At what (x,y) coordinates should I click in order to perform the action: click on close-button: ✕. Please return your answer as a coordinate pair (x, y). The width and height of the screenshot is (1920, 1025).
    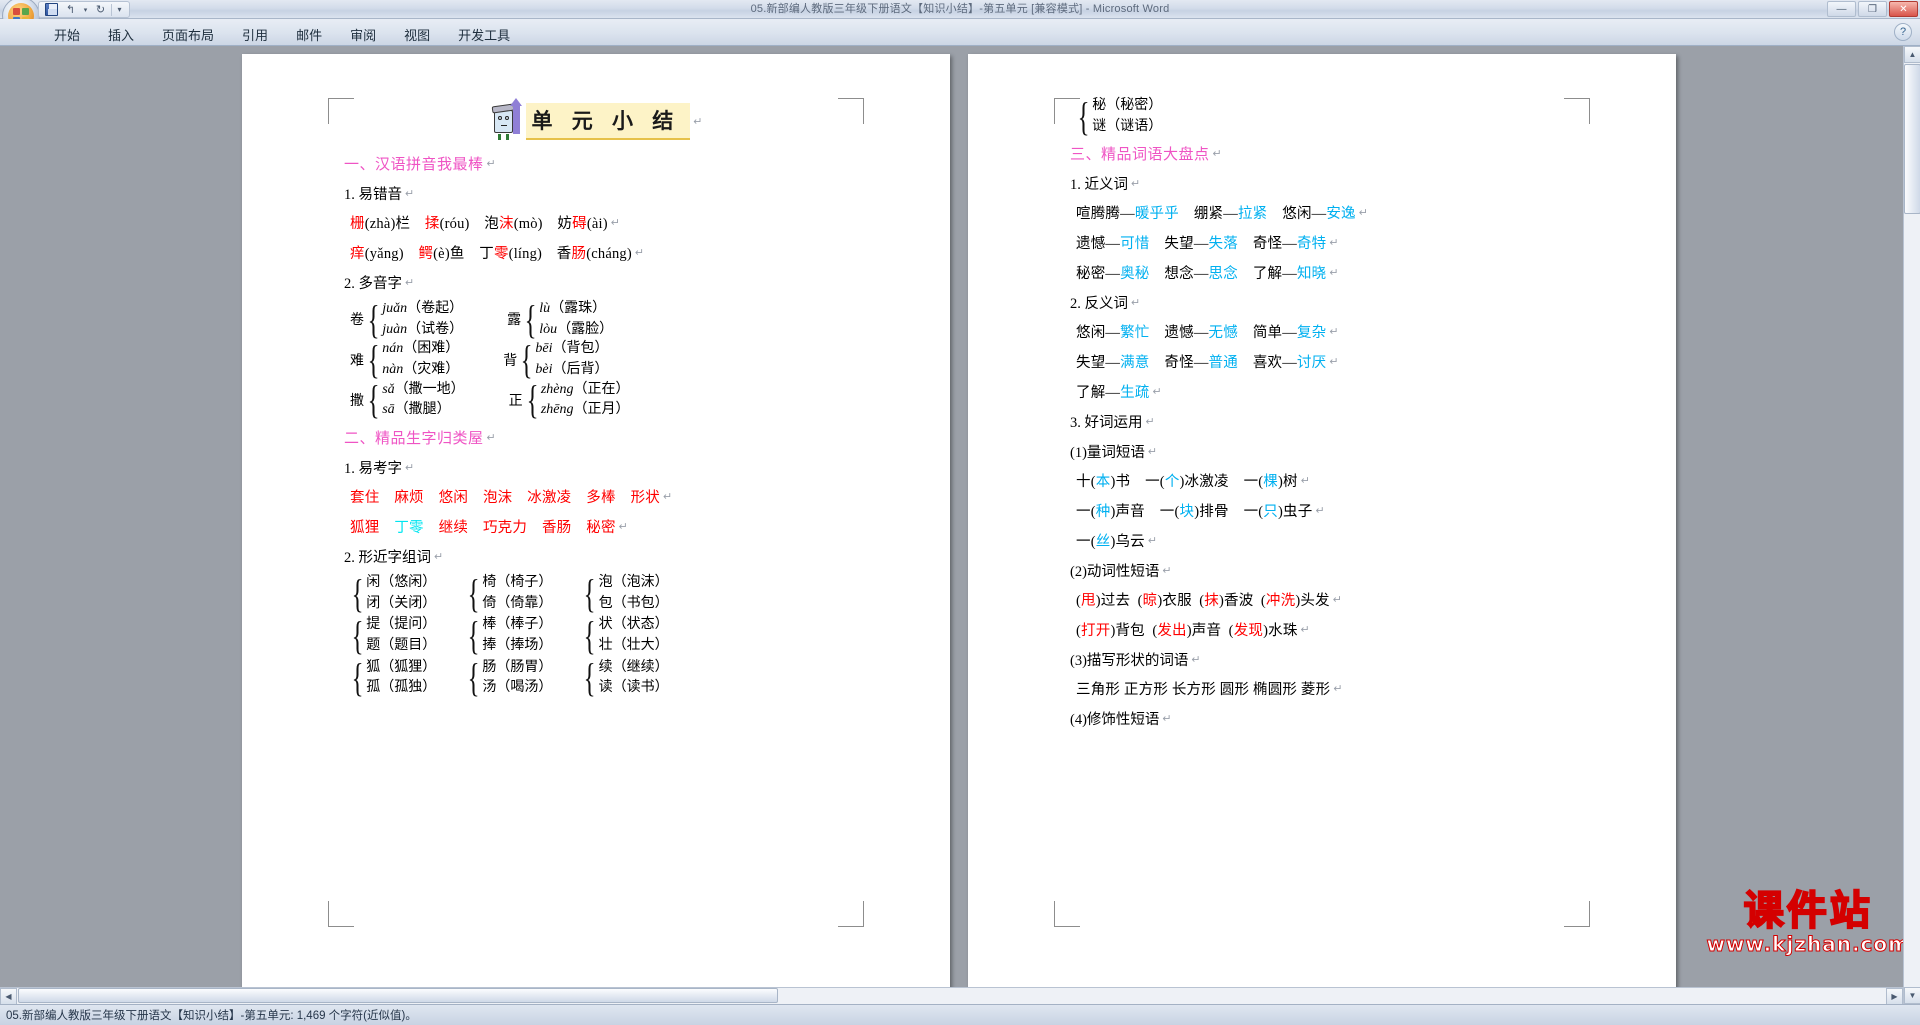
    Looking at the image, I should click on (1903, 9).